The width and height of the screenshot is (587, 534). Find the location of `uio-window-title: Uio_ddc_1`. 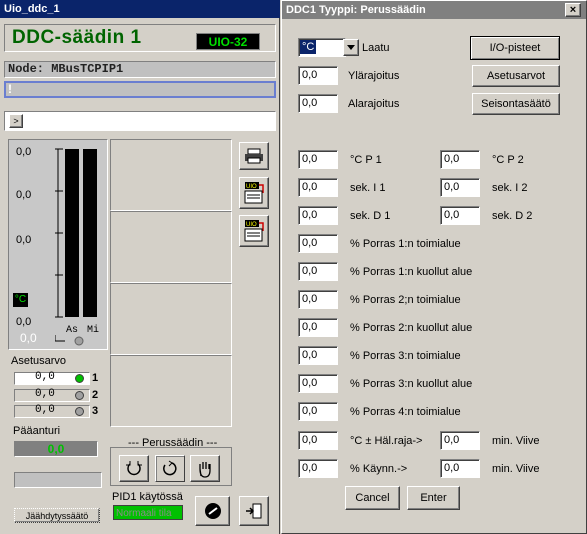

uio-window-title: Uio_ddc_1 is located at coordinates (140, 9).